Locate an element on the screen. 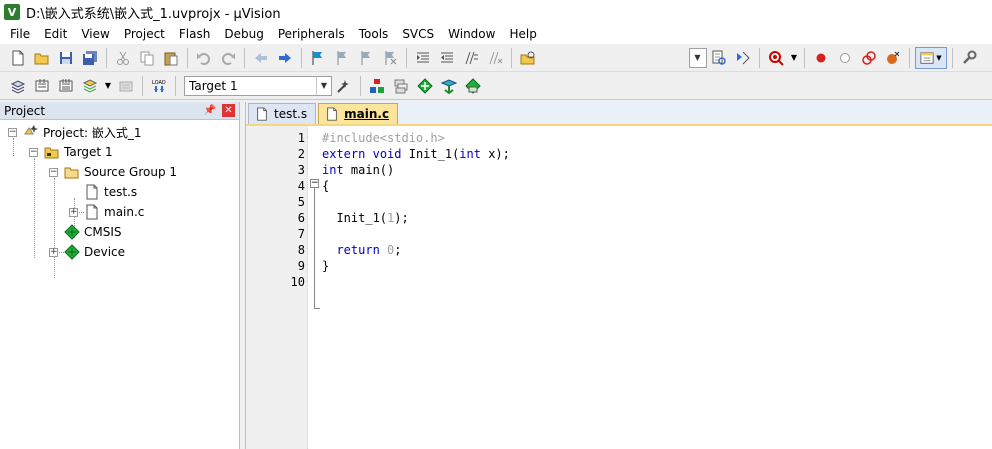  tree-item-device: + Device is located at coordinates (87, 252).